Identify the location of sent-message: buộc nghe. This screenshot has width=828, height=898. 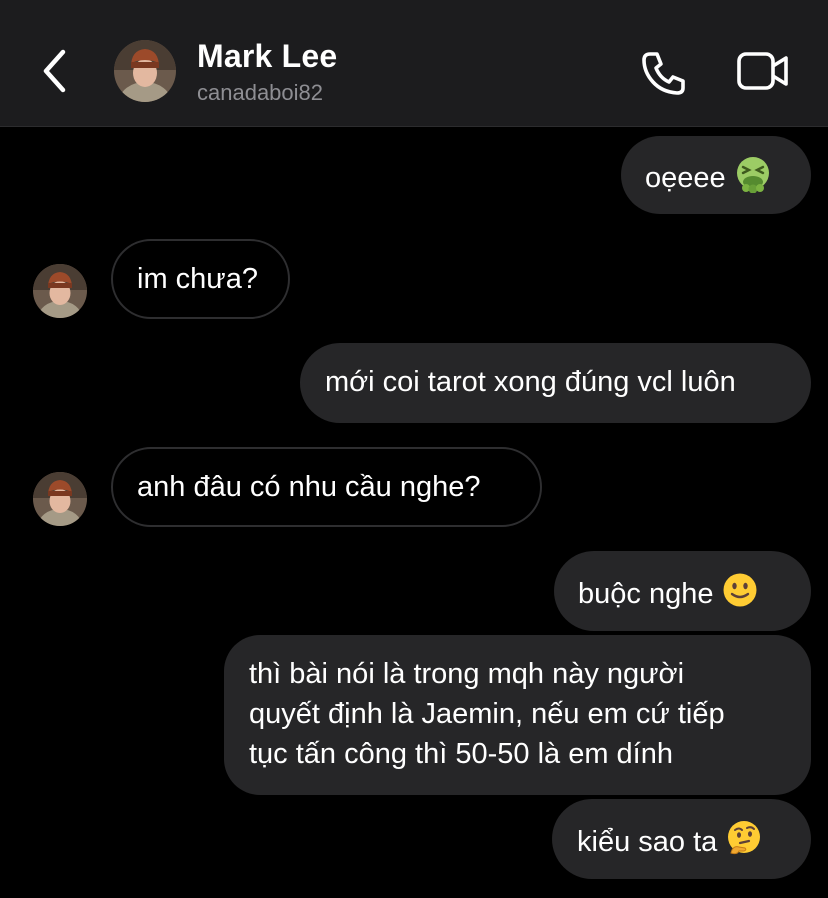
(682, 591).